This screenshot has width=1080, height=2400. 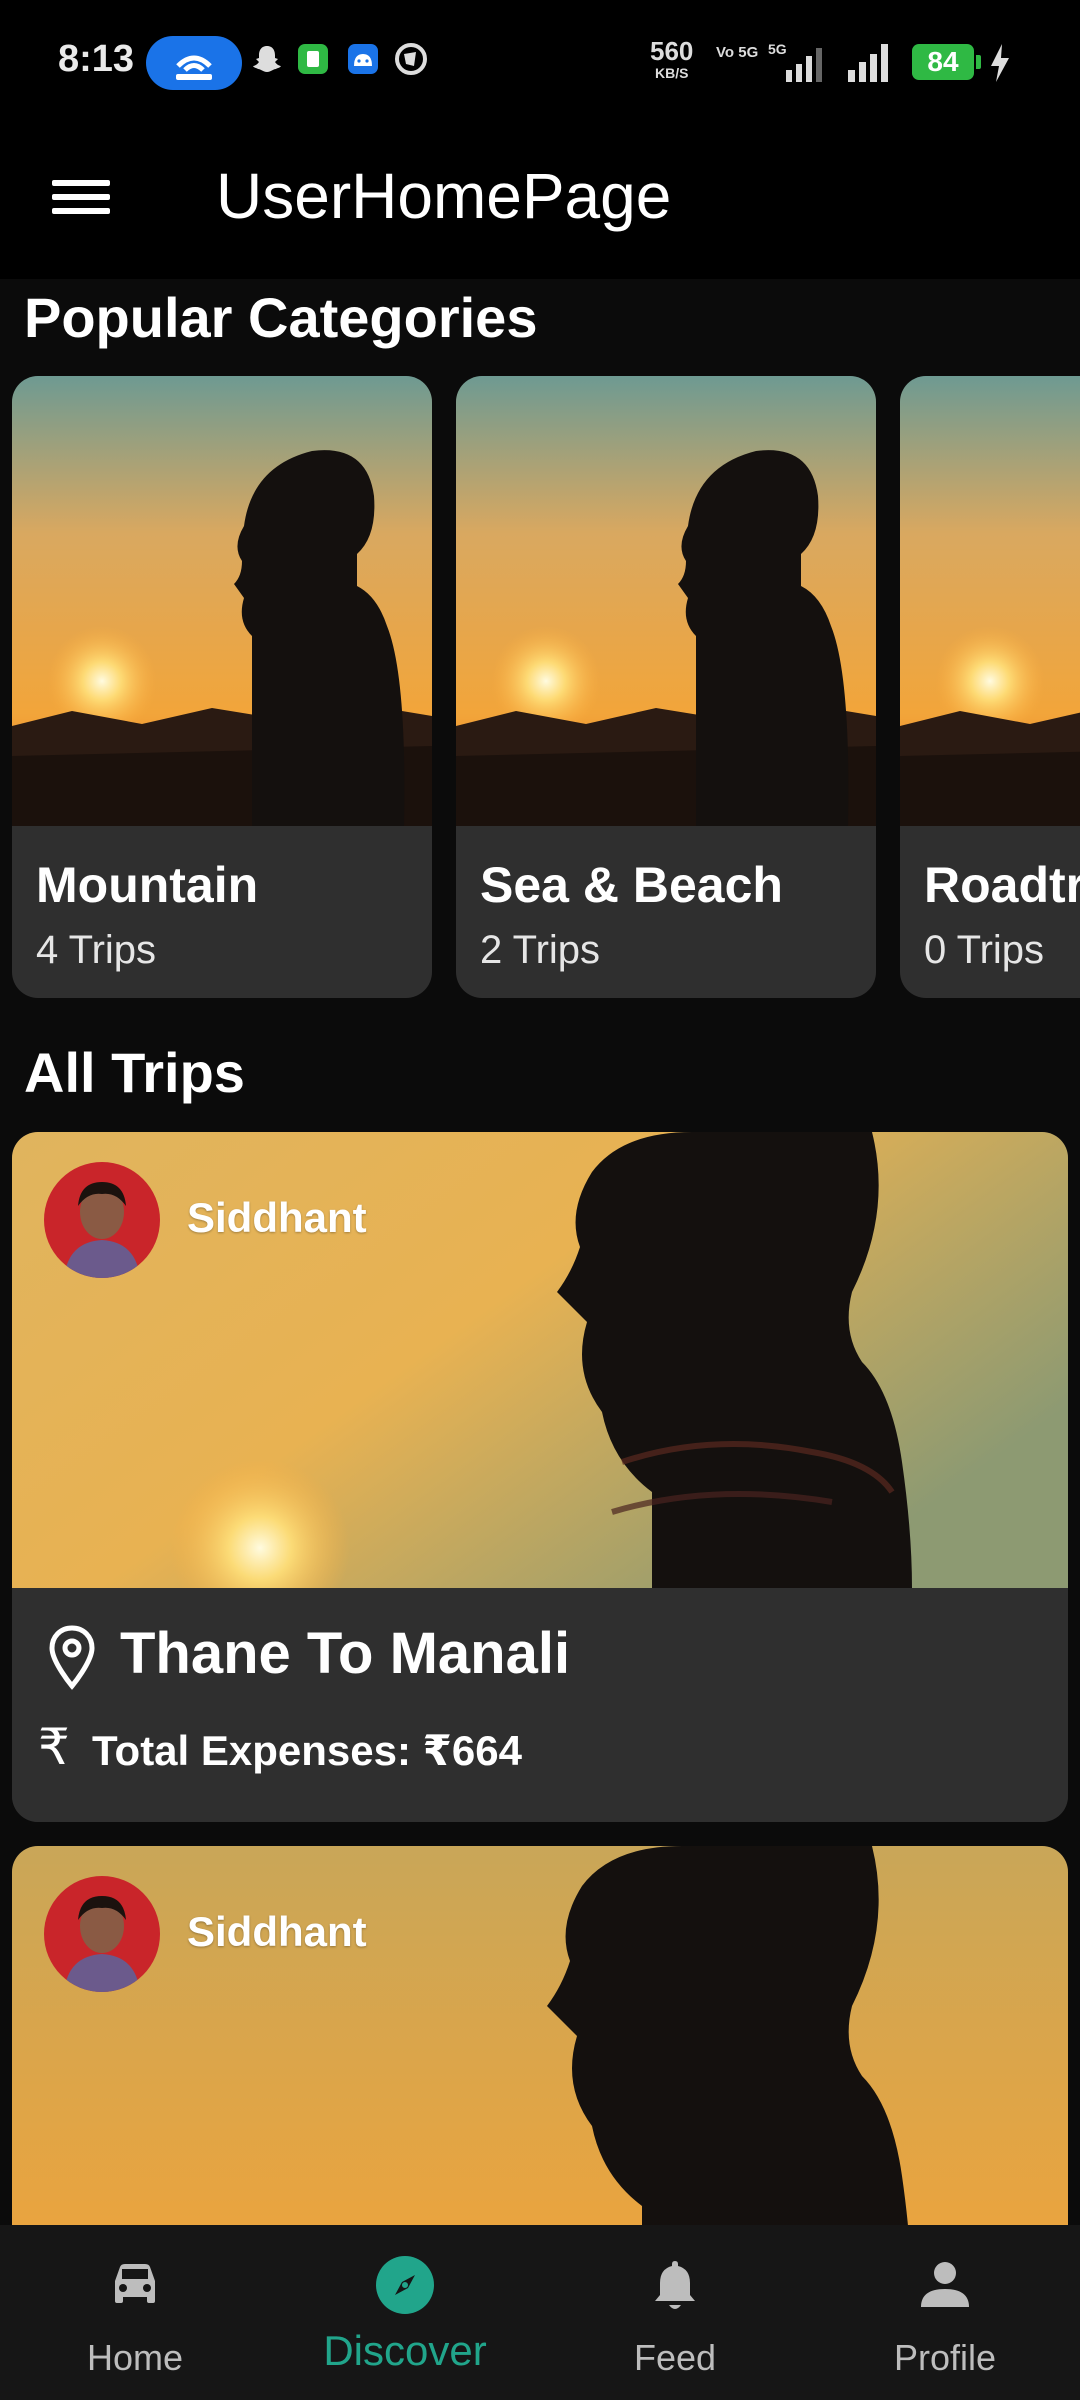 What do you see at coordinates (54, 1747) in the screenshot?
I see `rupee-icon: ₹` at bounding box center [54, 1747].